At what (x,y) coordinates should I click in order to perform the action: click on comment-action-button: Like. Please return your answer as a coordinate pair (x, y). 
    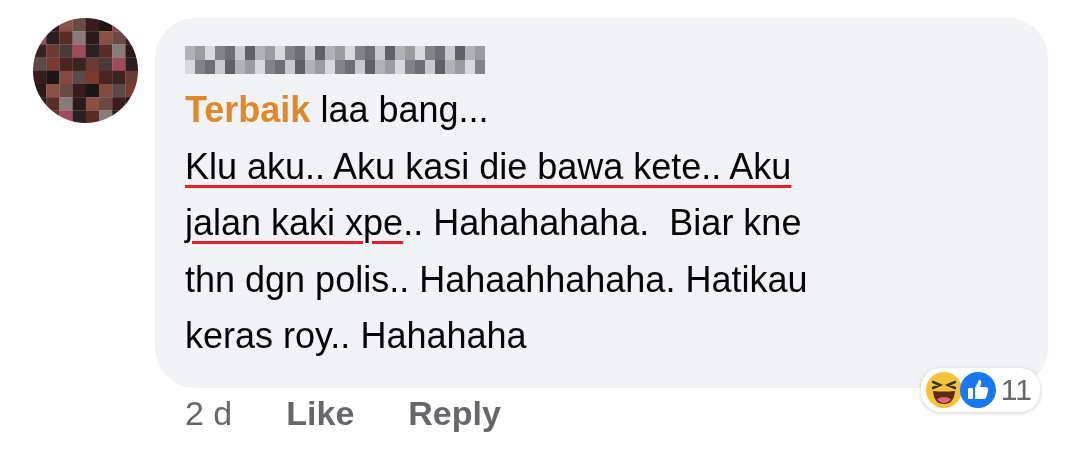
    Looking at the image, I should click on (320, 413).